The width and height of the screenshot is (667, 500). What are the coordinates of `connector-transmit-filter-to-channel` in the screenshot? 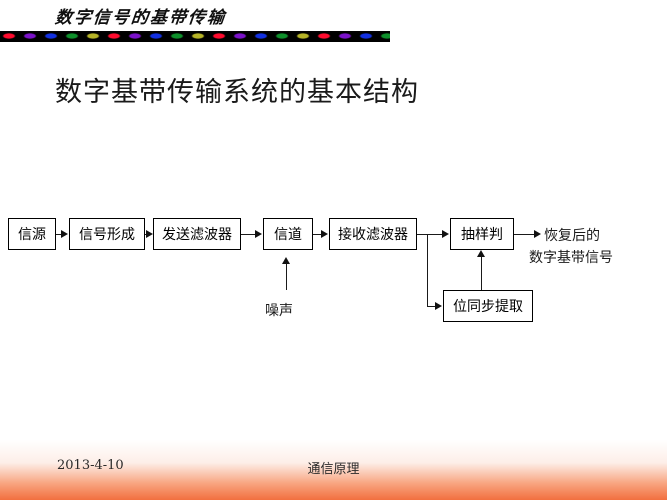 It's located at (248, 234).